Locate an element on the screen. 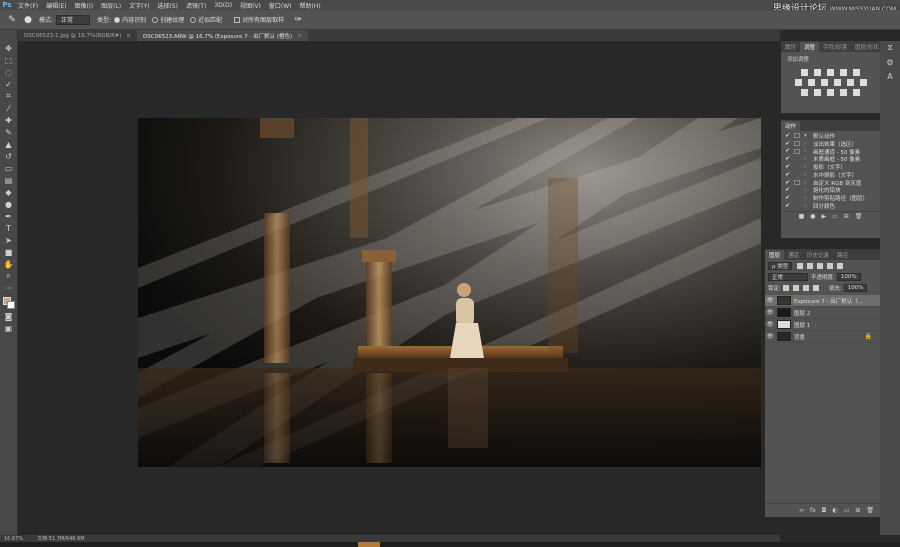 The image size is (900, 547). shape-tool-icon: ■ is located at coordinates (9, 252).